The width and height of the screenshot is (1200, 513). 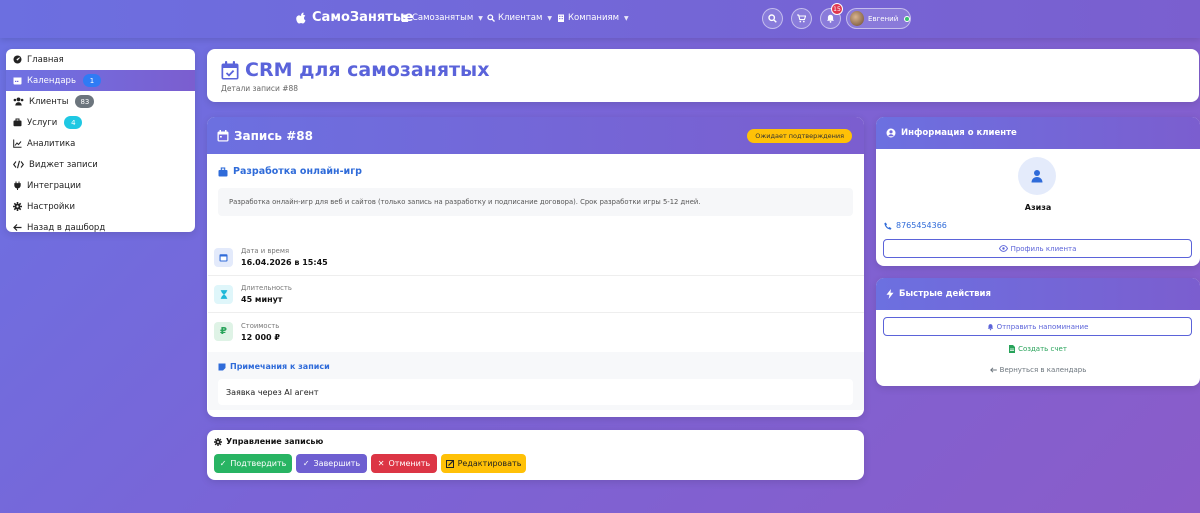 I want to click on sidebar-item-services: Услуги 4, so click(x=100, y=122).